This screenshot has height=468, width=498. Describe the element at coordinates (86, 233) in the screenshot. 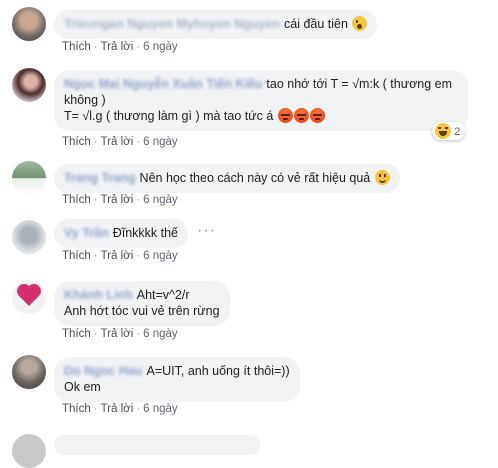

I see `comment-author: Vy Trần` at that location.